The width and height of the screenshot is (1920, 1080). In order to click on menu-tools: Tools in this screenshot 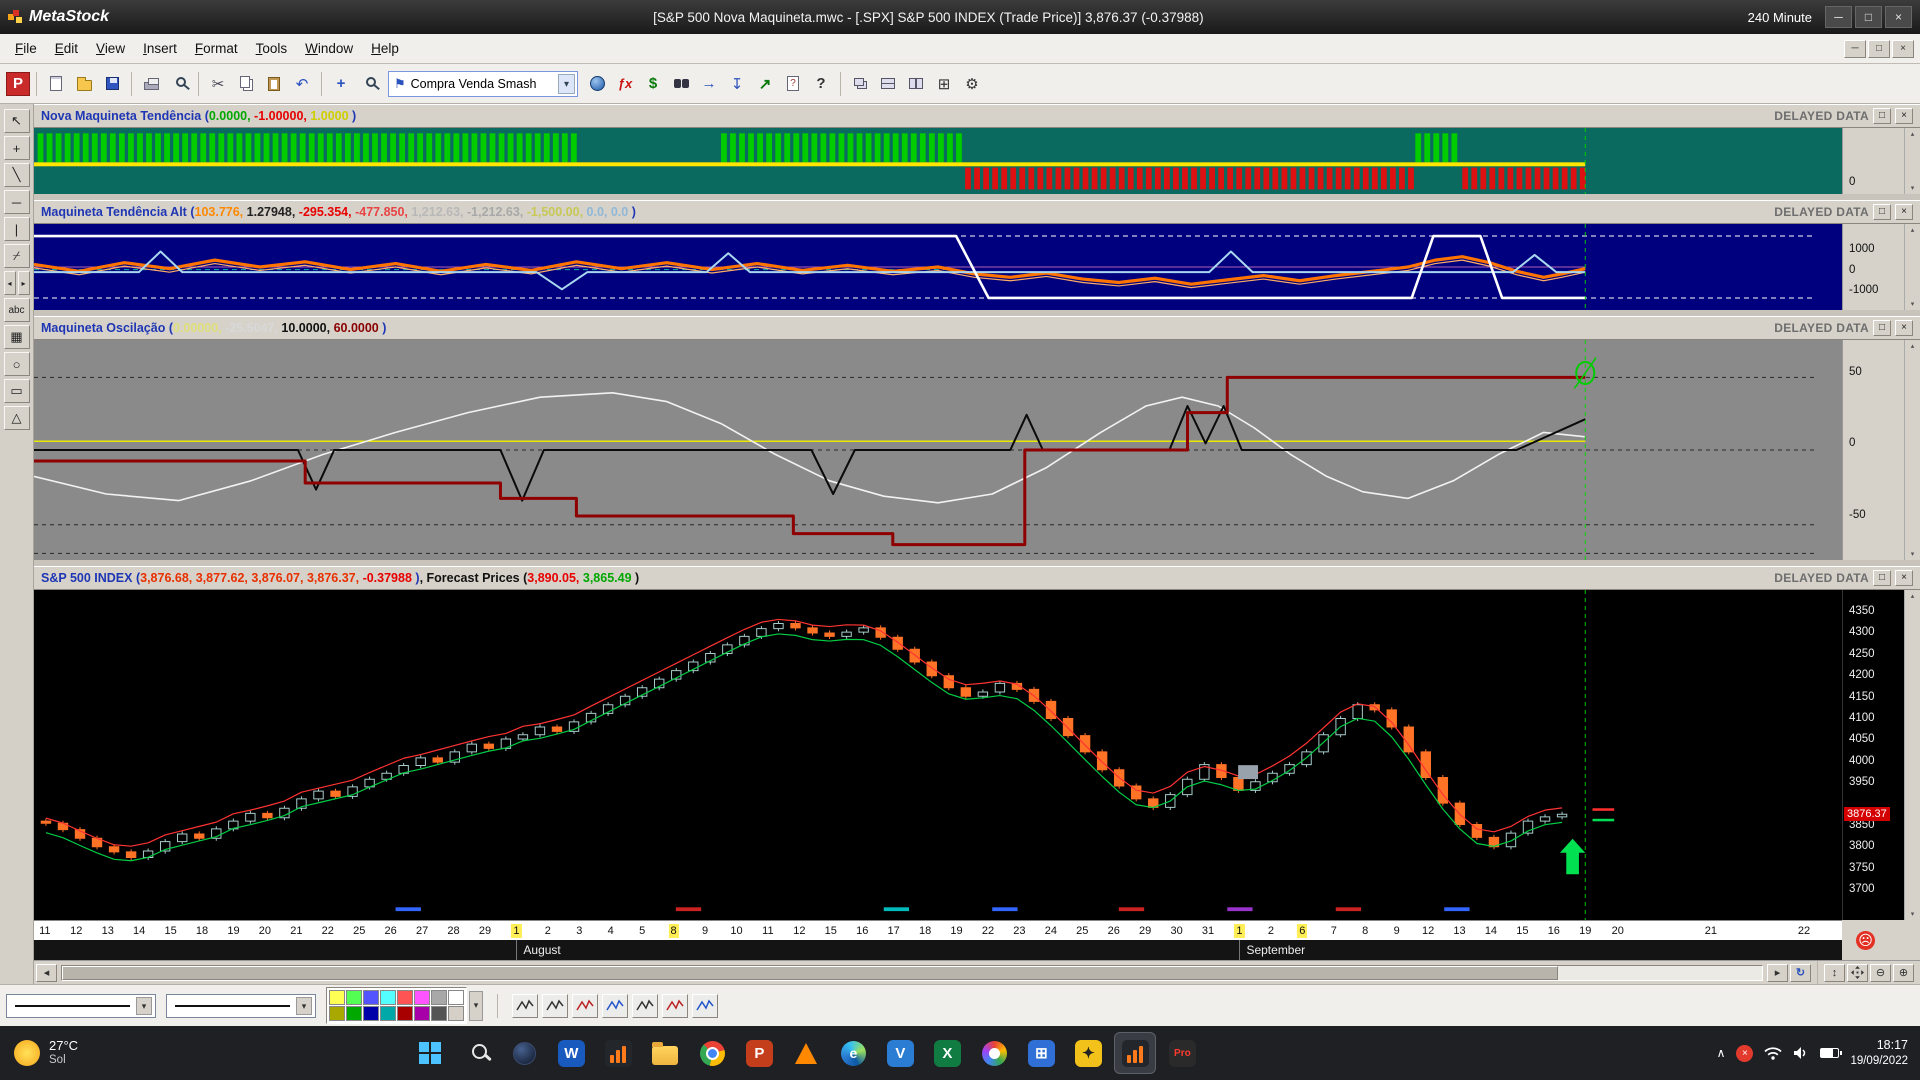, I will do `click(272, 48)`.